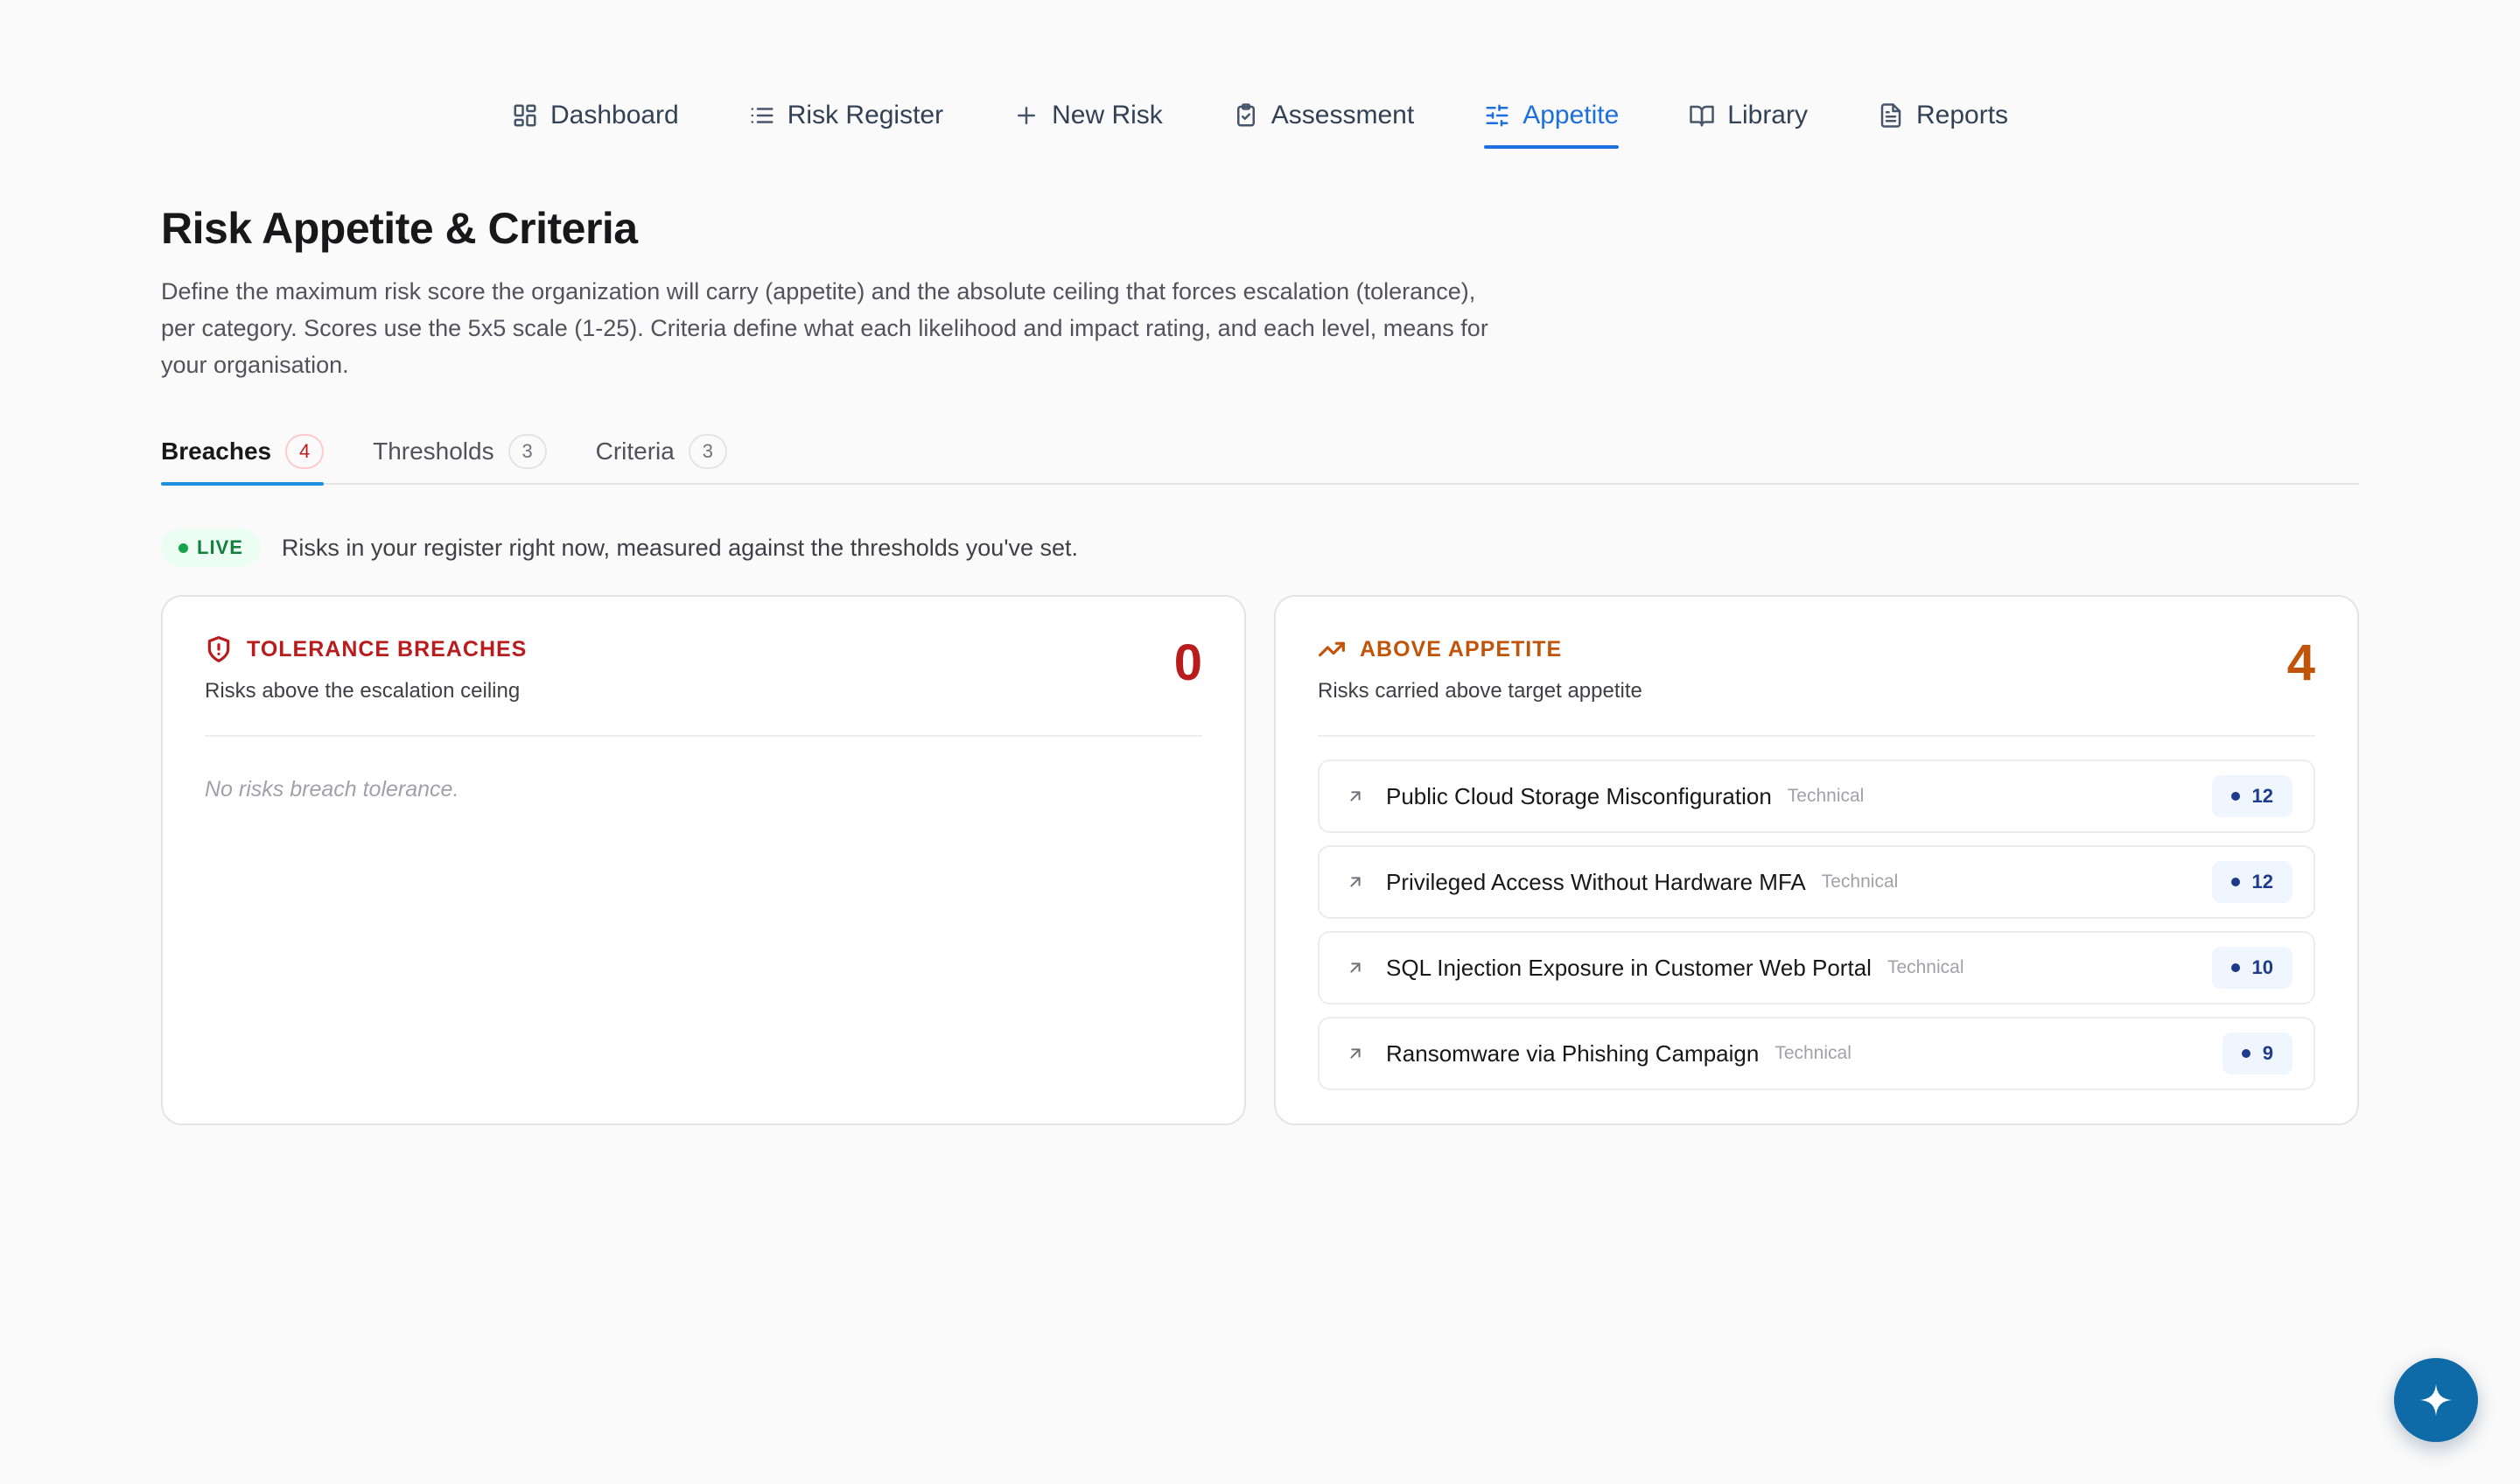 The image size is (2520, 1484). Describe the element at coordinates (2257, 1053) in the screenshot. I see `risk-score-badge: 9` at that location.